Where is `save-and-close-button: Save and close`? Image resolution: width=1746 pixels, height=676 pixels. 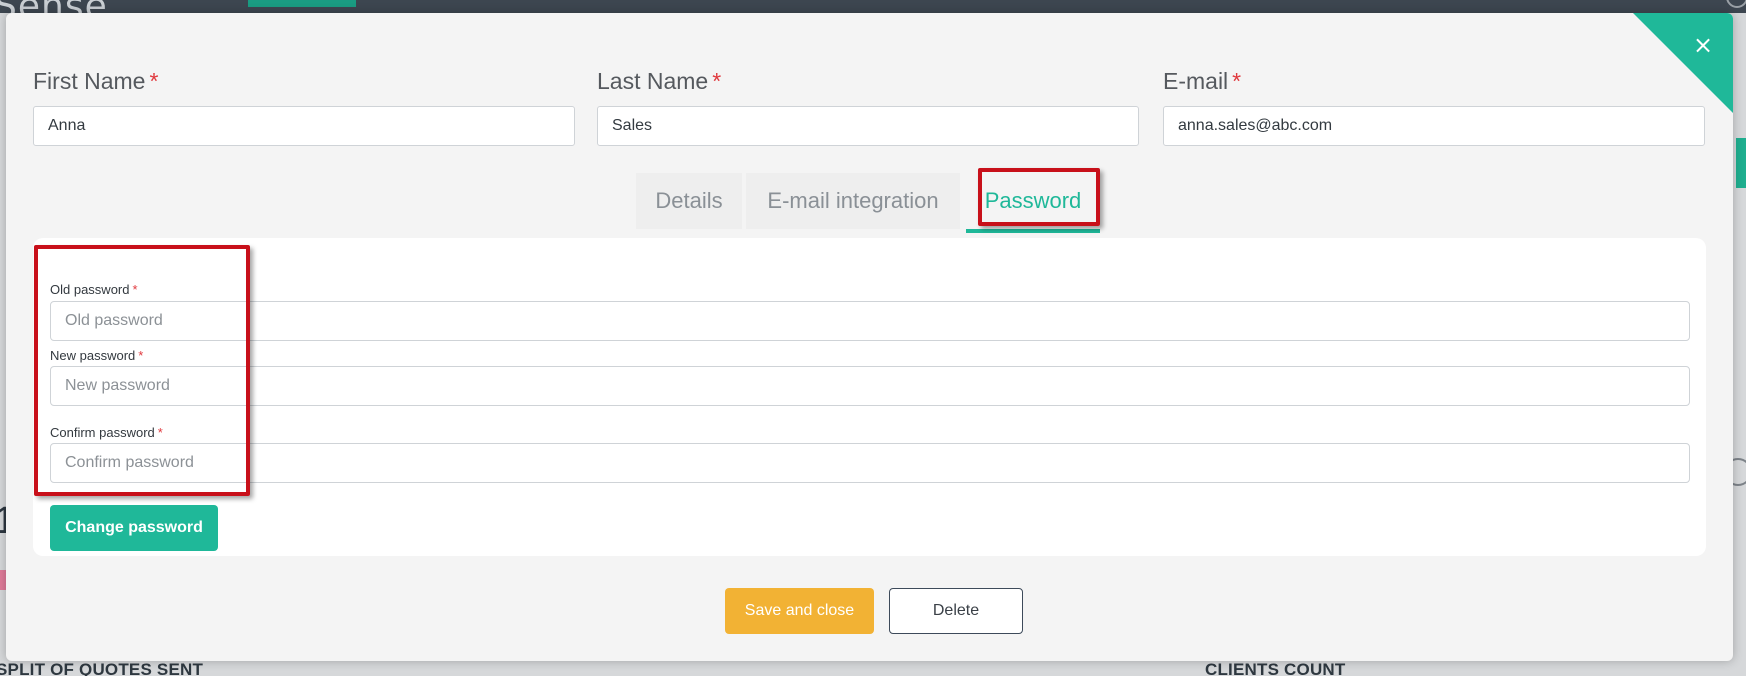
save-and-close-button: Save and close is located at coordinates (799, 611).